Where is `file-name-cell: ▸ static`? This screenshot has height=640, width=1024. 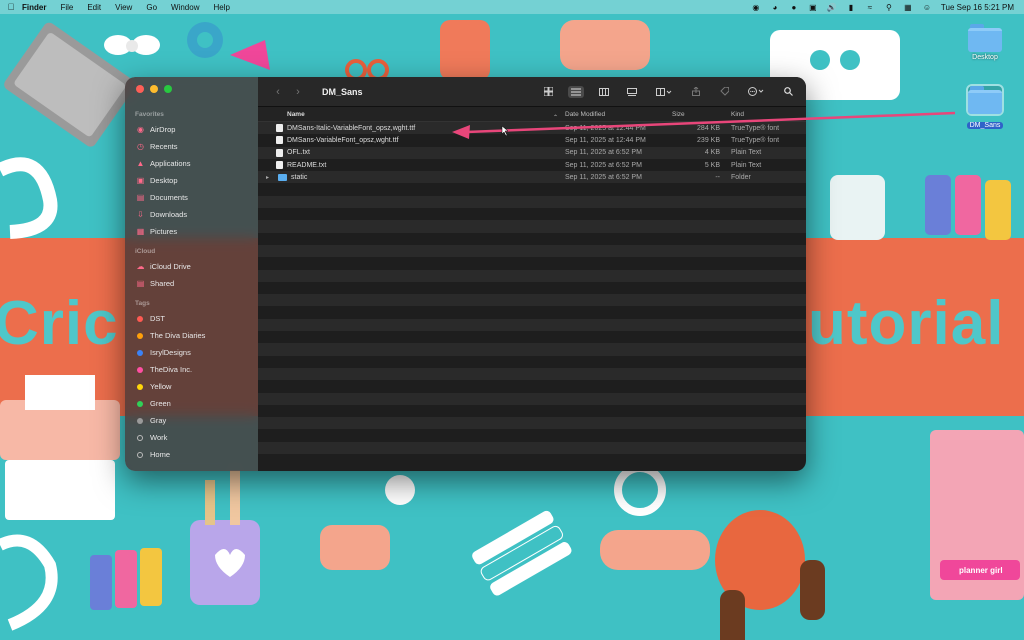
file-name-cell: ▸ static is located at coordinates (414, 177).